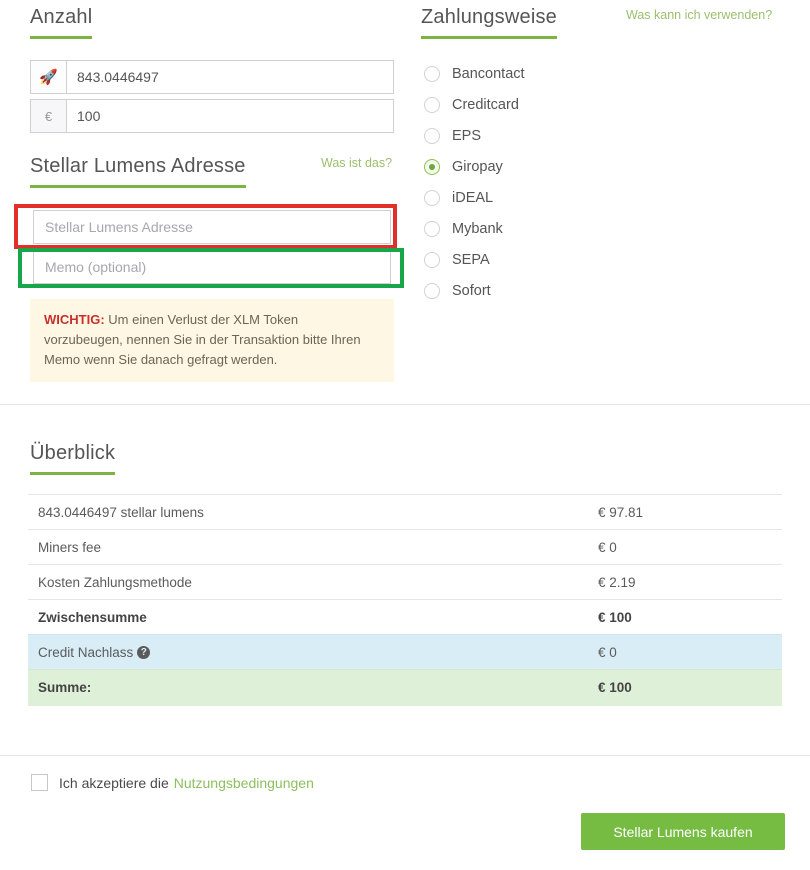 Image resolution: width=810 pixels, height=870 pixels. Describe the element at coordinates (74, 319) in the screenshot. I see `warning-prefix: WICHTIG:` at that location.